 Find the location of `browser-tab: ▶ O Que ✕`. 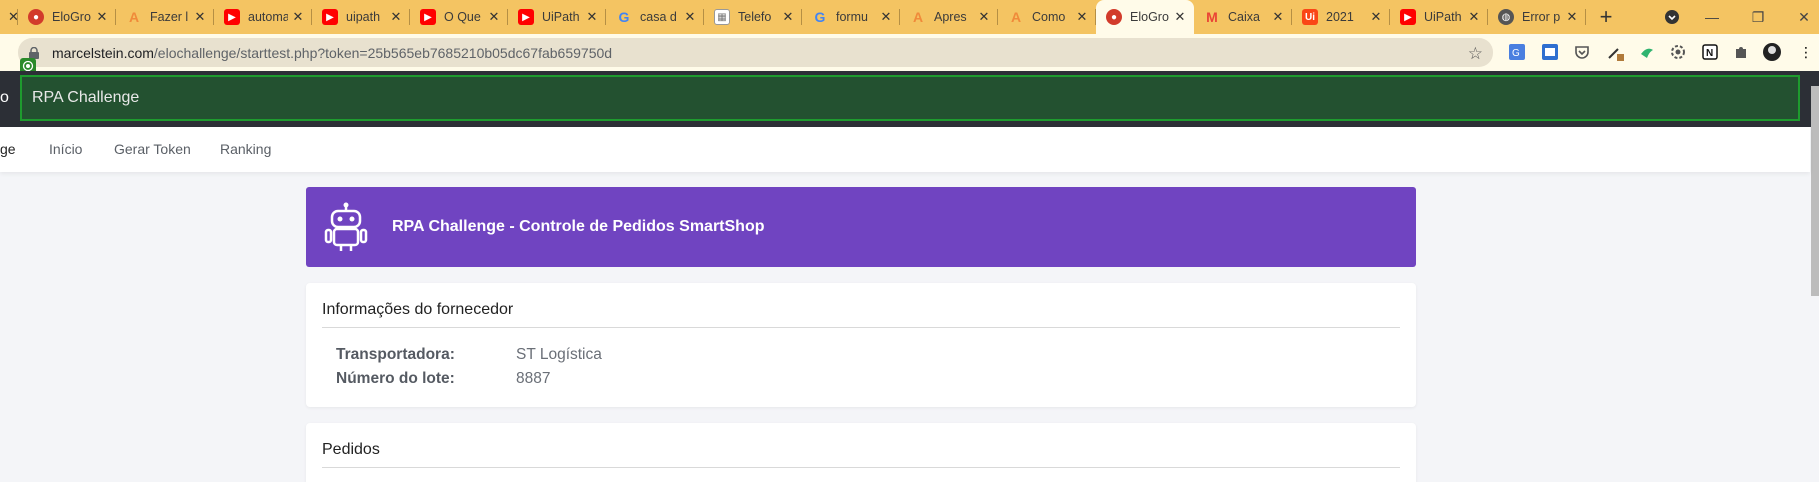

browser-tab: ▶ O Que ✕ is located at coordinates (459, 17).